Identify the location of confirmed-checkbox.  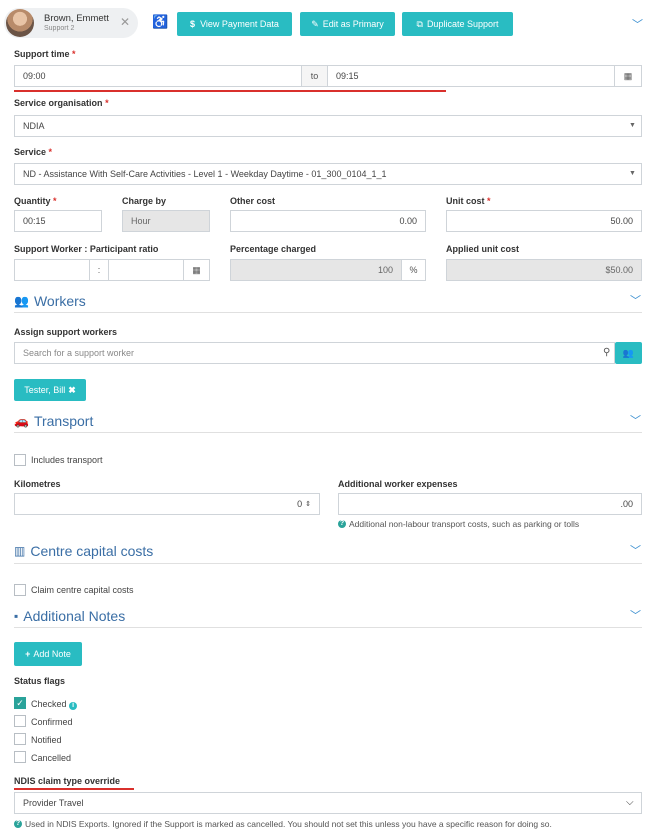
(20, 721).